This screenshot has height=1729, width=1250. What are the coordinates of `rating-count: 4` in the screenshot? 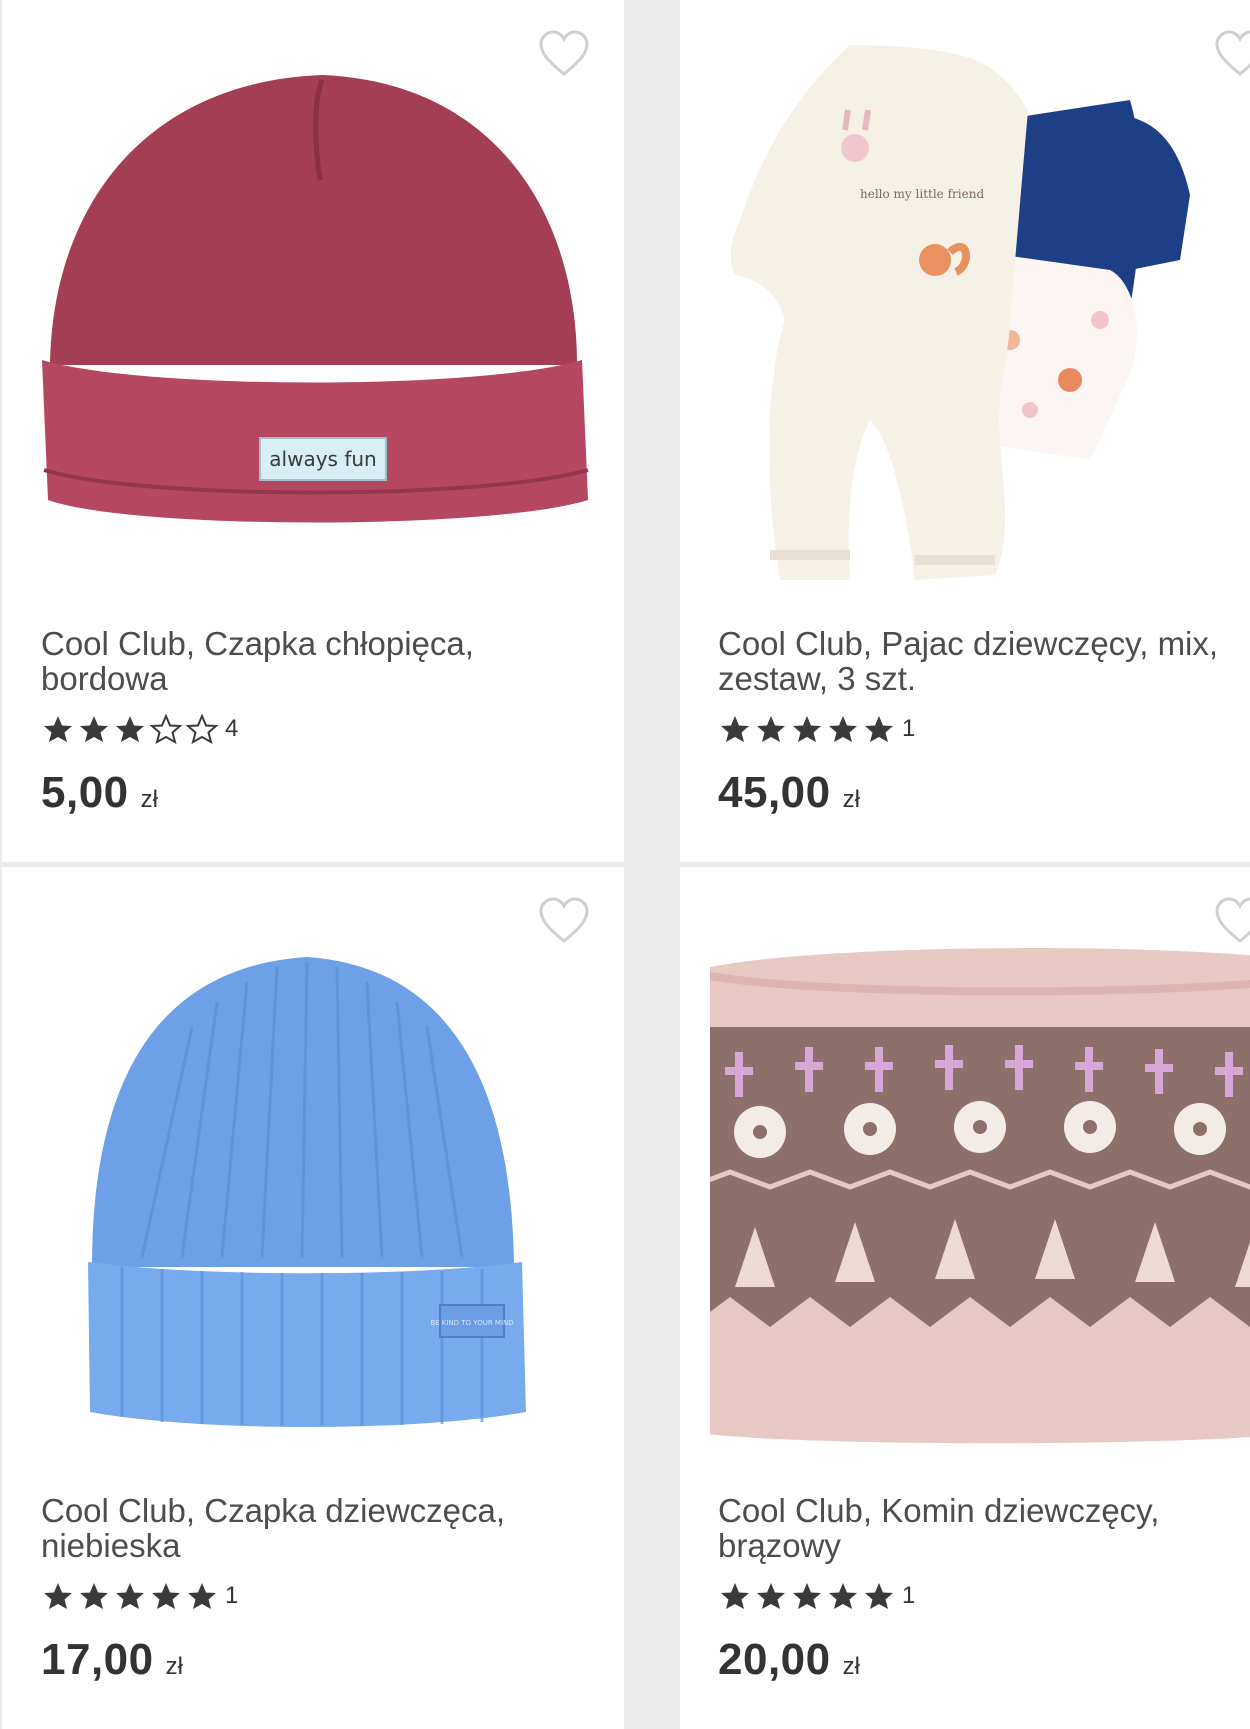 It's located at (232, 728).